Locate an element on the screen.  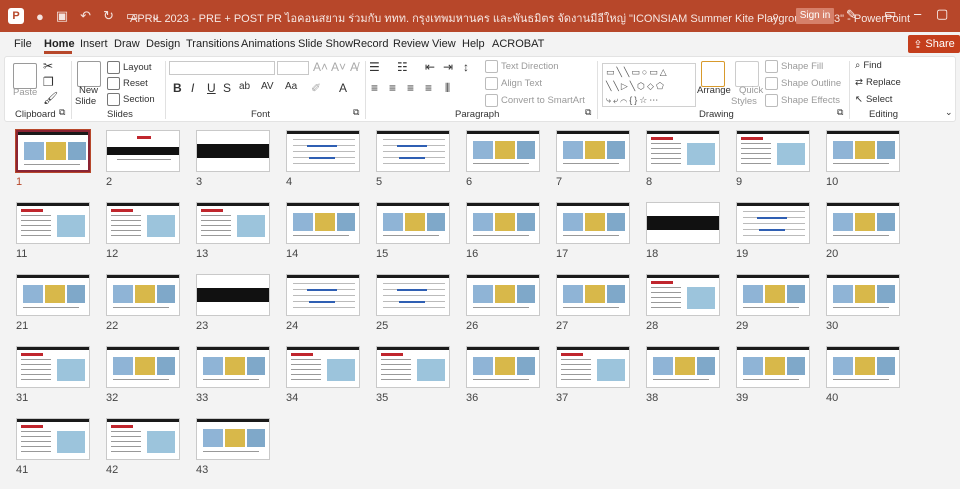
font-color-icon: A is located at coordinates (343, 88).